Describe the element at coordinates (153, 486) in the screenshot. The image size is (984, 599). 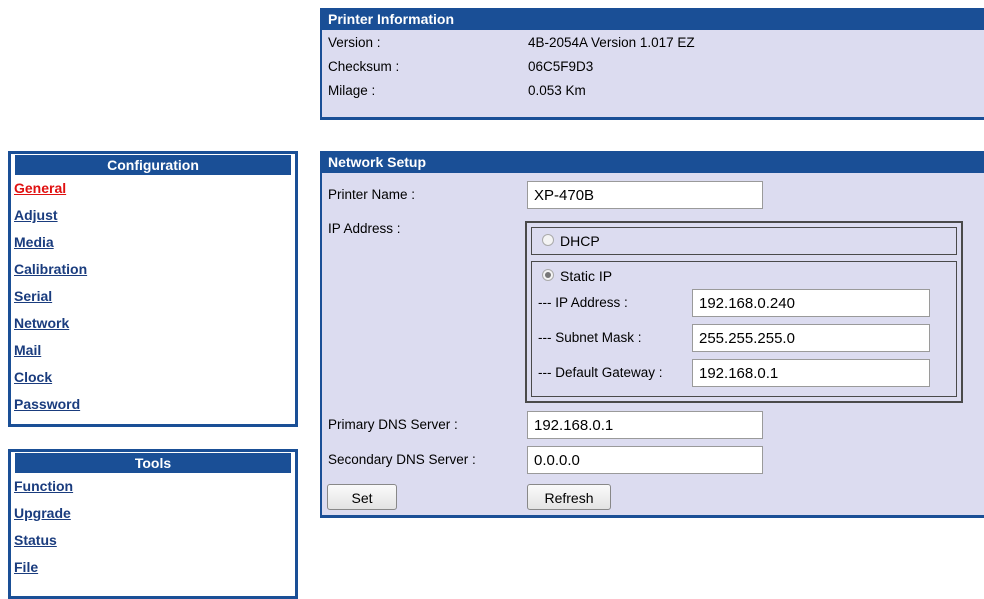
I see `nav-function-link: Function` at that location.